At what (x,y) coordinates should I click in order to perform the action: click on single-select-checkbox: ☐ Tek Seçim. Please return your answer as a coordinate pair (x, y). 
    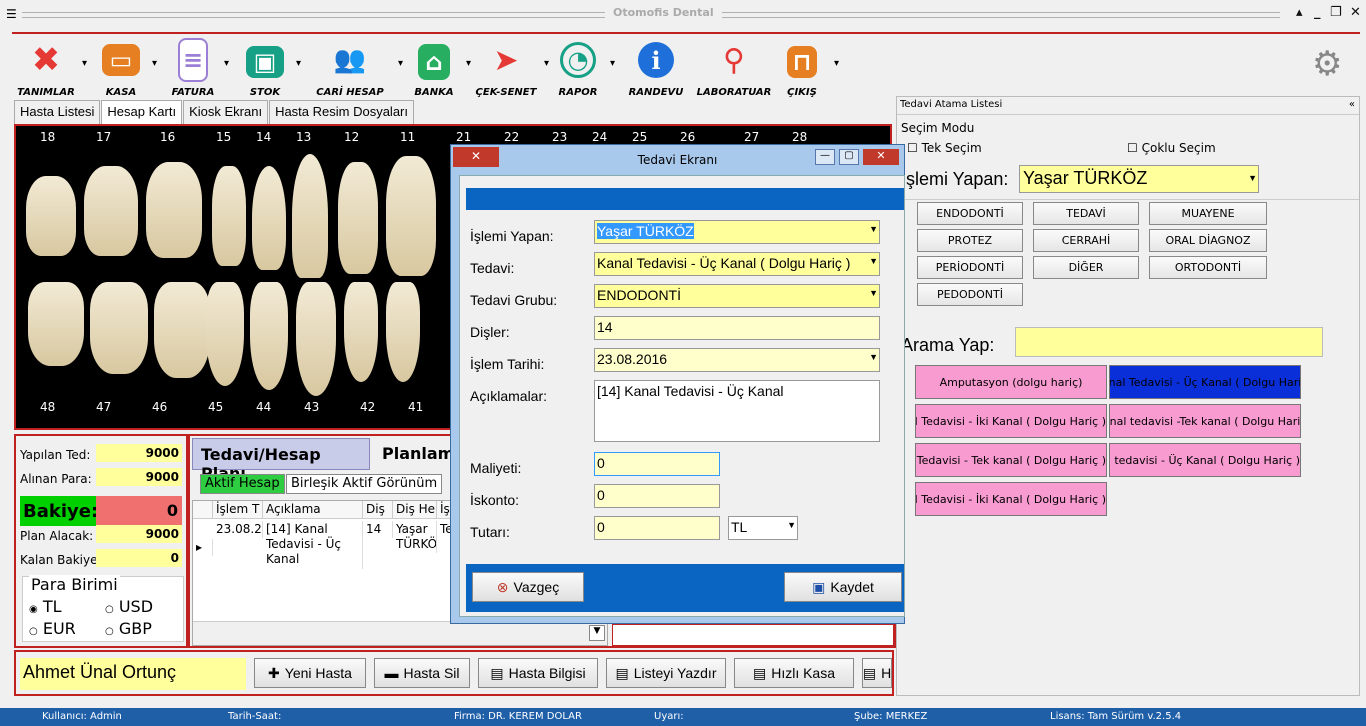
    Looking at the image, I should click on (944, 148).